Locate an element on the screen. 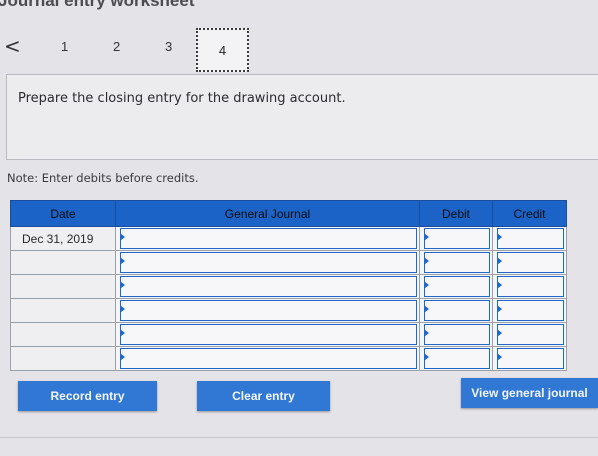 Image resolution: width=598 pixels, height=456 pixels. journal-header-row: Date General Journal Debit Credit is located at coordinates (288, 213).